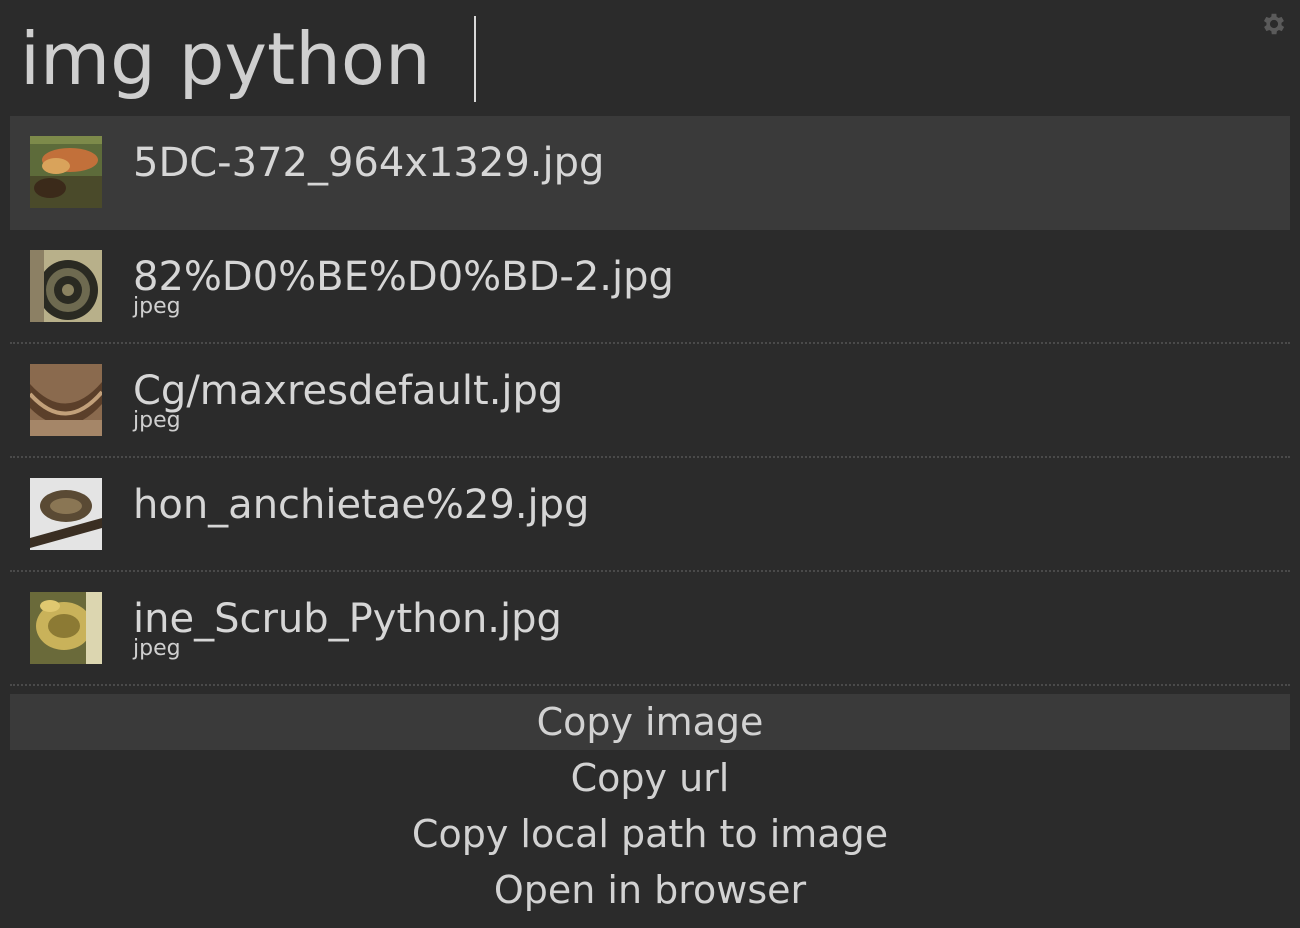  What do you see at coordinates (225, 59) in the screenshot?
I see `search-input: img python` at bounding box center [225, 59].